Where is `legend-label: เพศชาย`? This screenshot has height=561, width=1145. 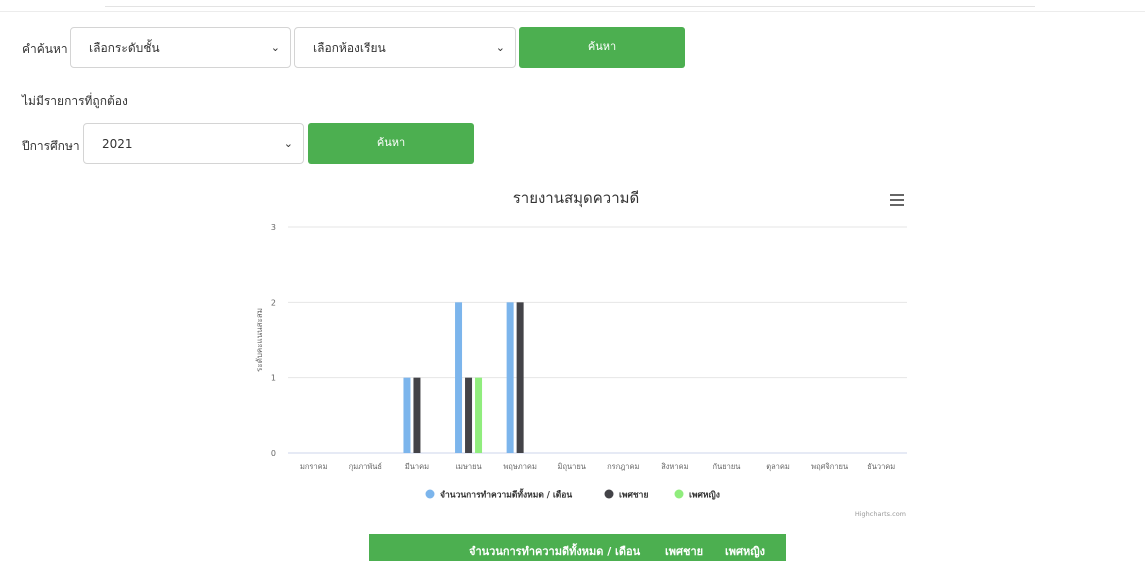
legend-label: เพศชาย is located at coordinates (633, 496).